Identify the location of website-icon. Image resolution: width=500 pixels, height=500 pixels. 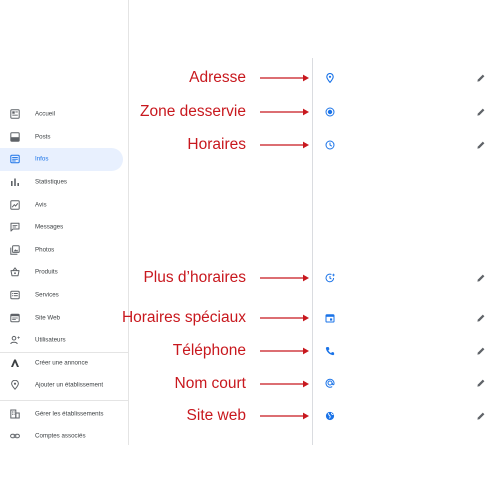
(15, 317).